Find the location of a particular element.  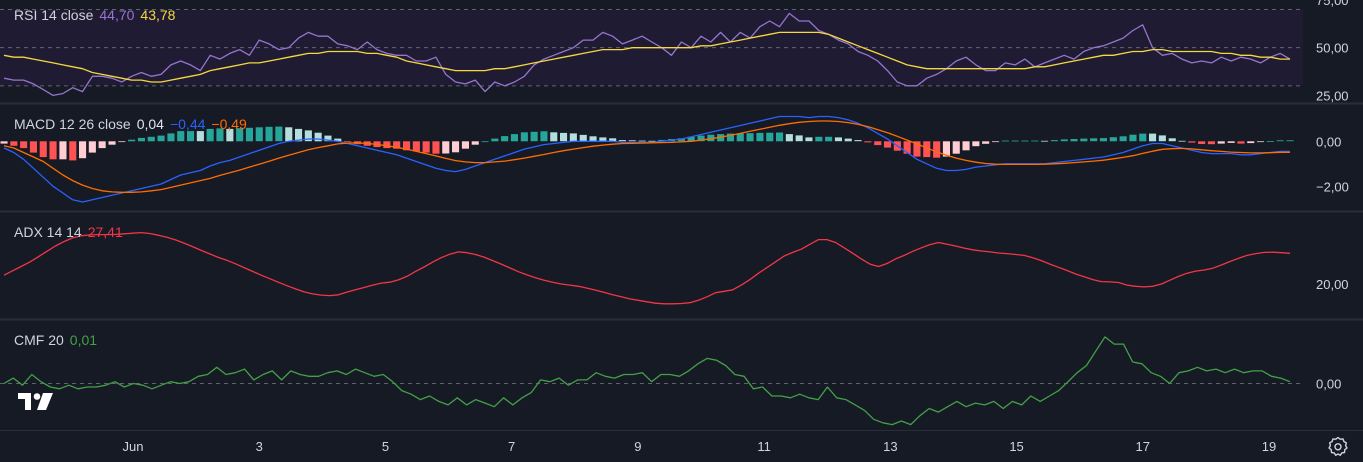

rsi-legend: RSI 14 close 44,70 43,78 is located at coordinates (94, 15).